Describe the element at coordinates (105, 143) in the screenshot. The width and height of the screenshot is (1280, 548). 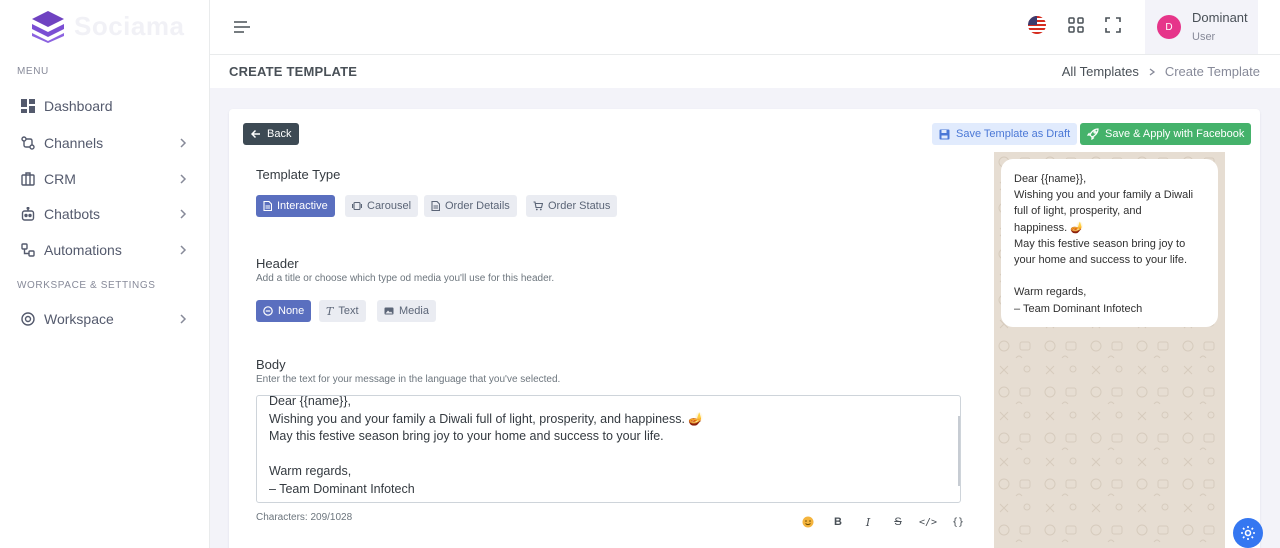
I see `sidebar-item-channels: Channels` at that location.